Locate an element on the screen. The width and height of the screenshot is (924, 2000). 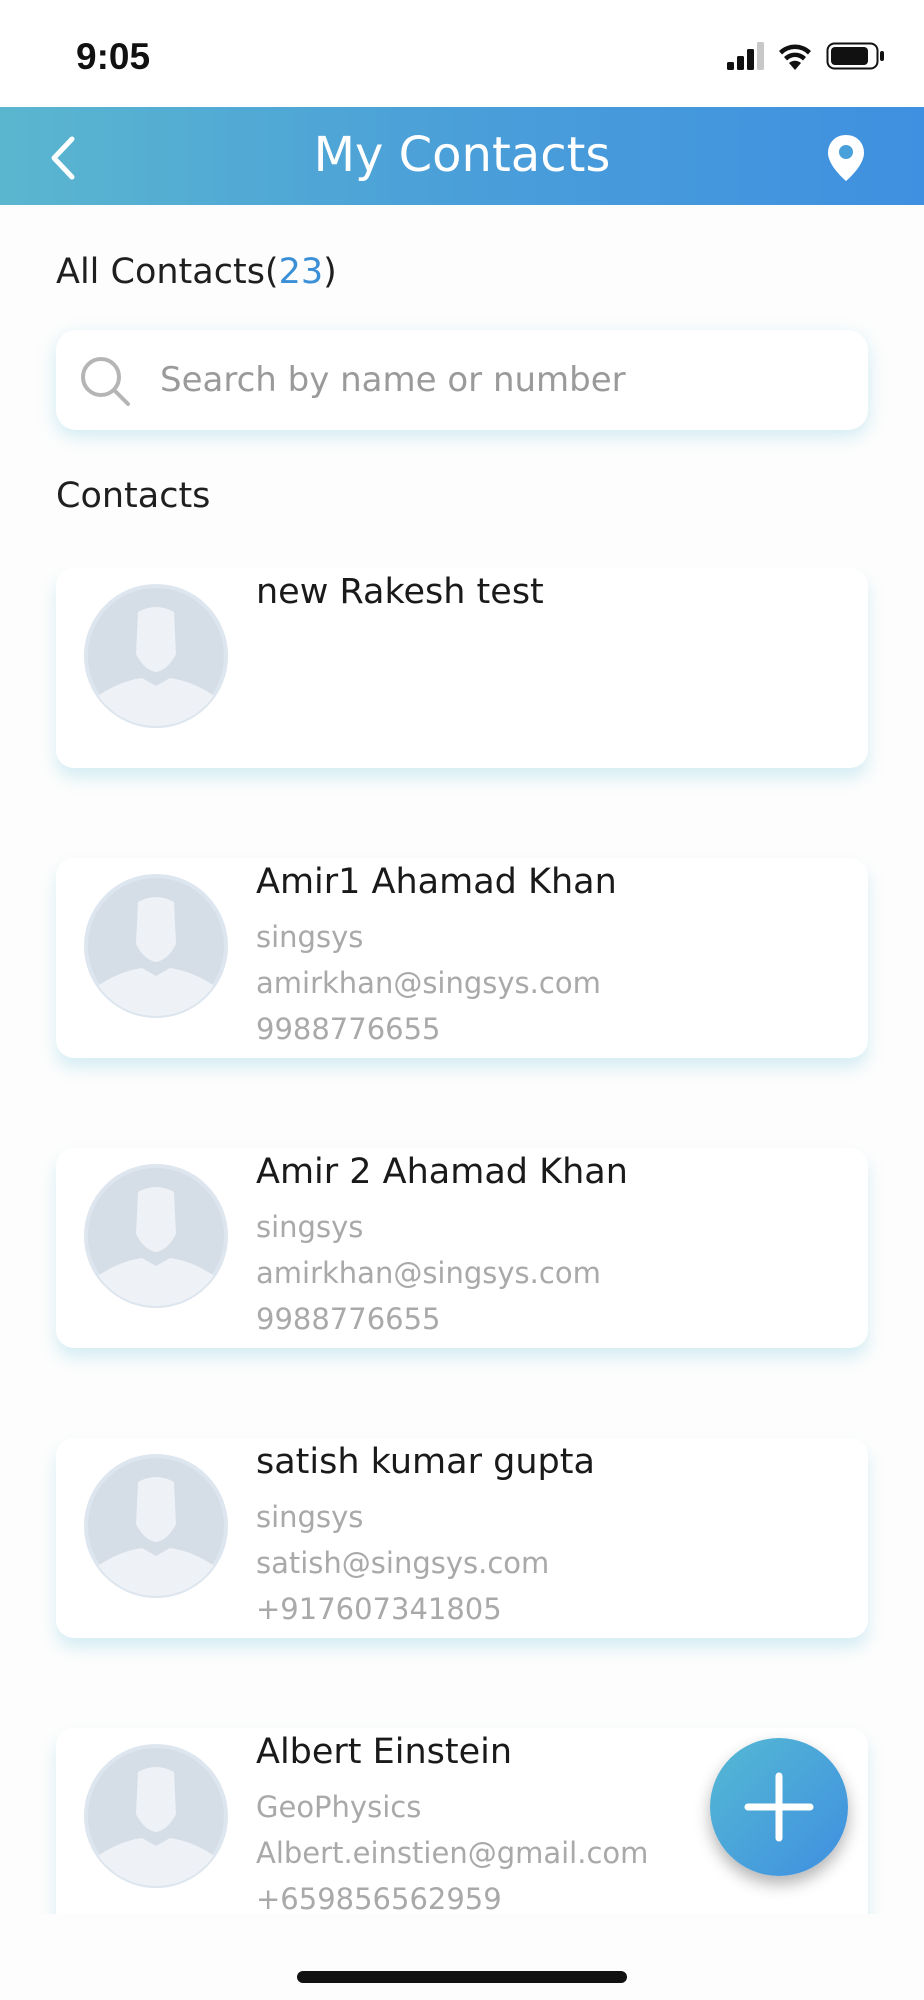
location-pin-icon is located at coordinates (846, 158).